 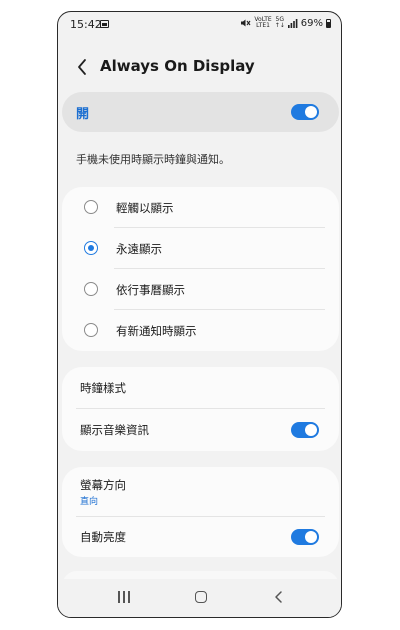 I want to click on mute-icon, so click(x=246, y=23).